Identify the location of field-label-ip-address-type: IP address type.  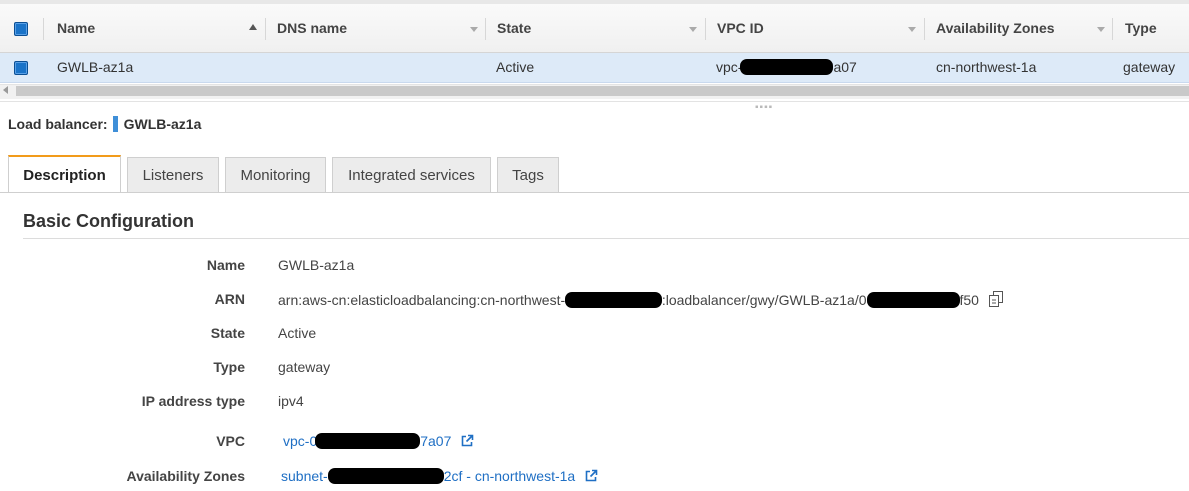
(193, 401).